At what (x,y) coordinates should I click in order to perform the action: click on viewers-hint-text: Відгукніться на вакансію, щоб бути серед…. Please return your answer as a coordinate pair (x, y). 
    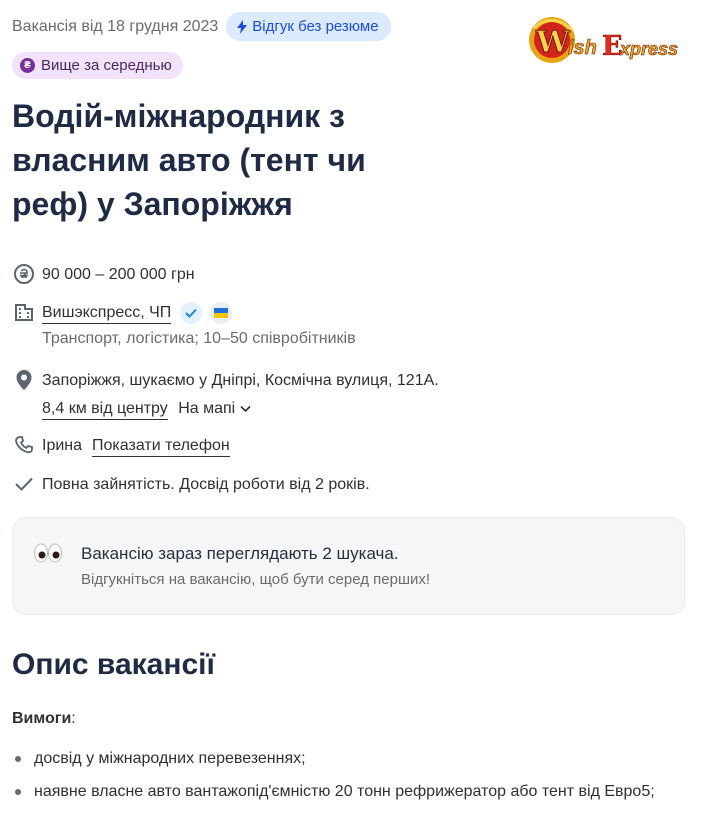
    Looking at the image, I should click on (256, 579).